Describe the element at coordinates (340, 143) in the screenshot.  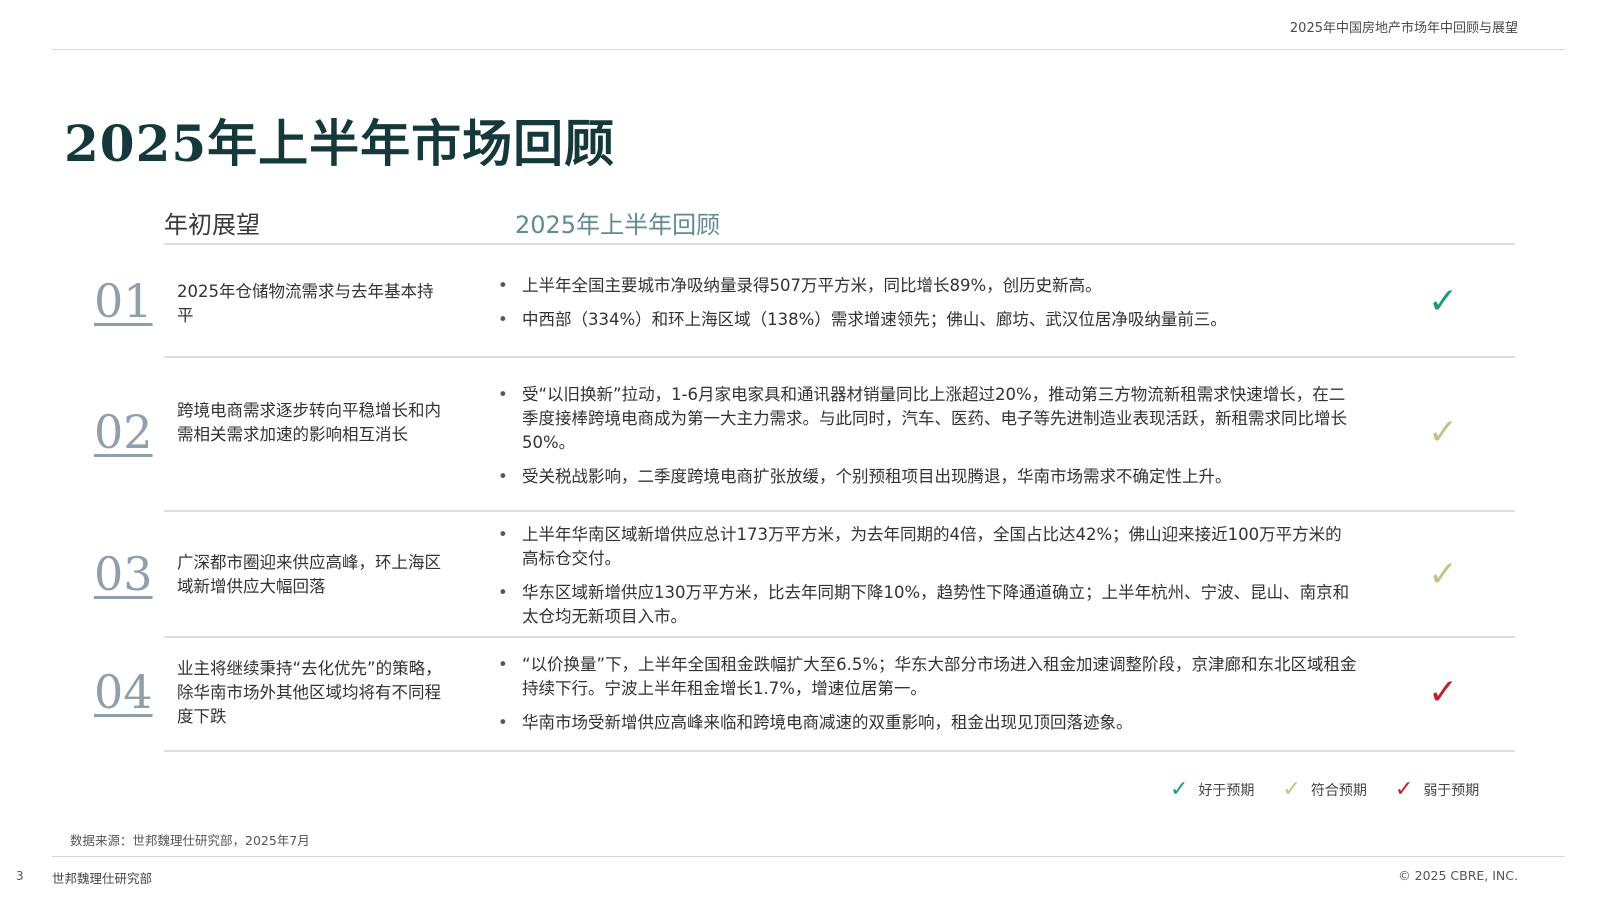
I see `page-title: 2025年上半年市场回顾` at that location.